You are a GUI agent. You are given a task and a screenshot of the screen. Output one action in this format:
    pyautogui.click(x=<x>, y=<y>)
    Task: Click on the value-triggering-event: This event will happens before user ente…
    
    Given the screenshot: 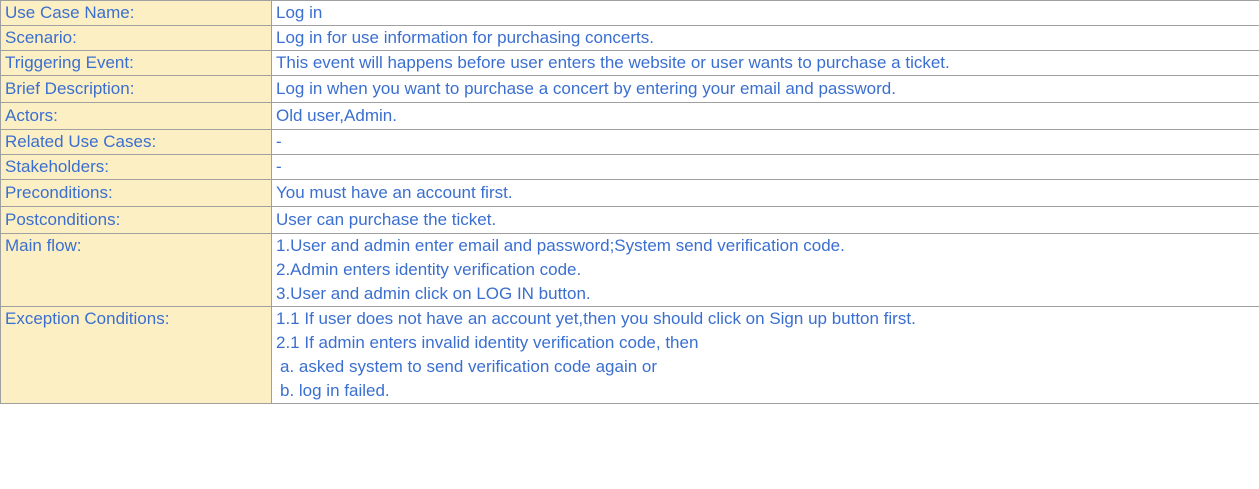 What is the action you would take?
    pyautogui.click(x=765, y=63)
    